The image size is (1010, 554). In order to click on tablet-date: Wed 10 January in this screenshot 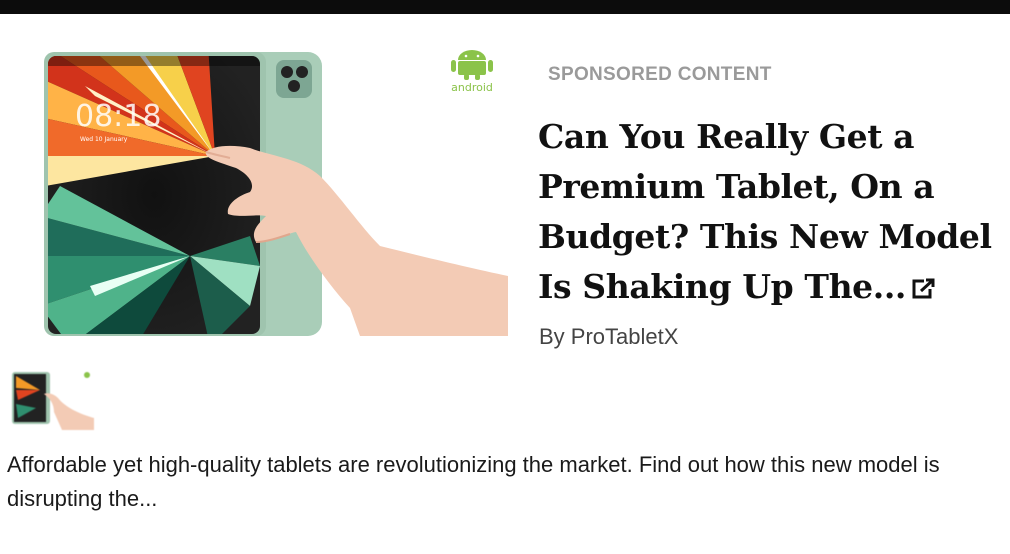, I will do `click(104, 139)`.